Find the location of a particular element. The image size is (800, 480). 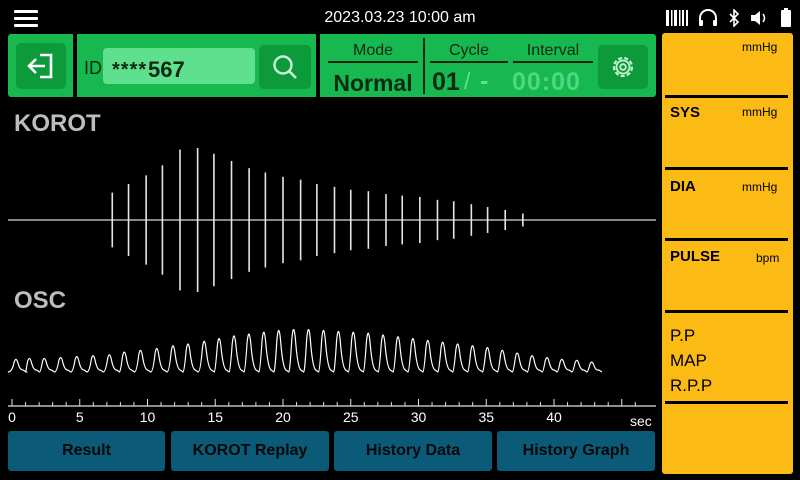

rpp-label: R.P.P is located at coordinates (691, 385).